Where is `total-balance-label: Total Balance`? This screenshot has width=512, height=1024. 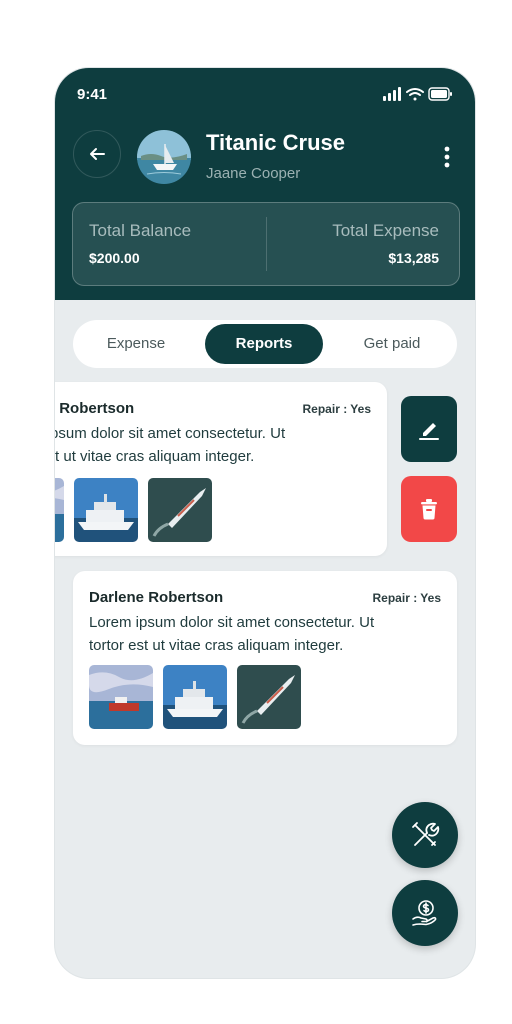 total-balance-label: Total Balance is located at coordinates (140, 230).